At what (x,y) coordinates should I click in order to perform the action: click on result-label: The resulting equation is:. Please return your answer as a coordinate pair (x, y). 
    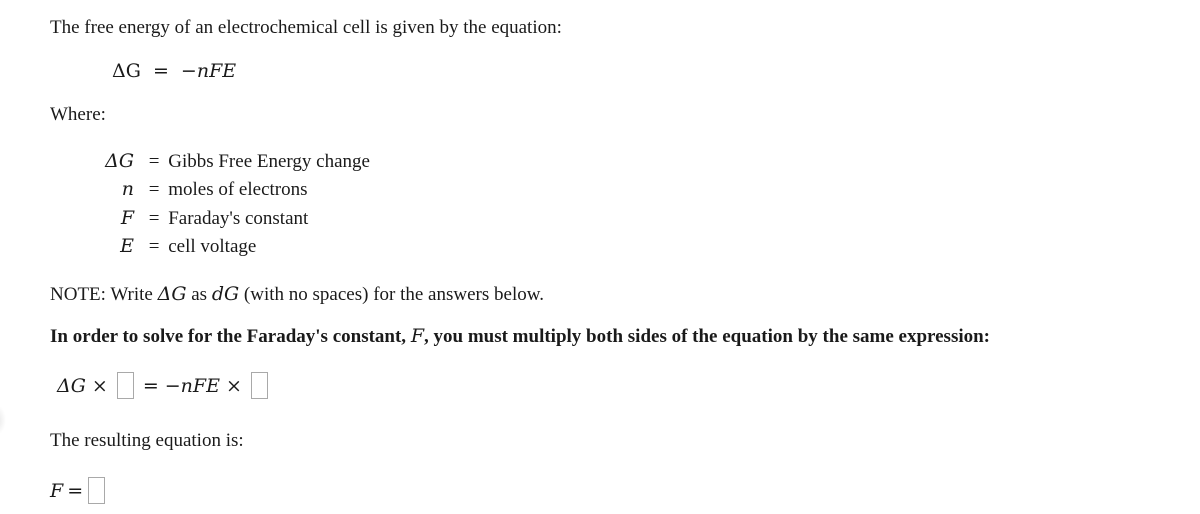
    Looking at the image, I should click on (147, 440).